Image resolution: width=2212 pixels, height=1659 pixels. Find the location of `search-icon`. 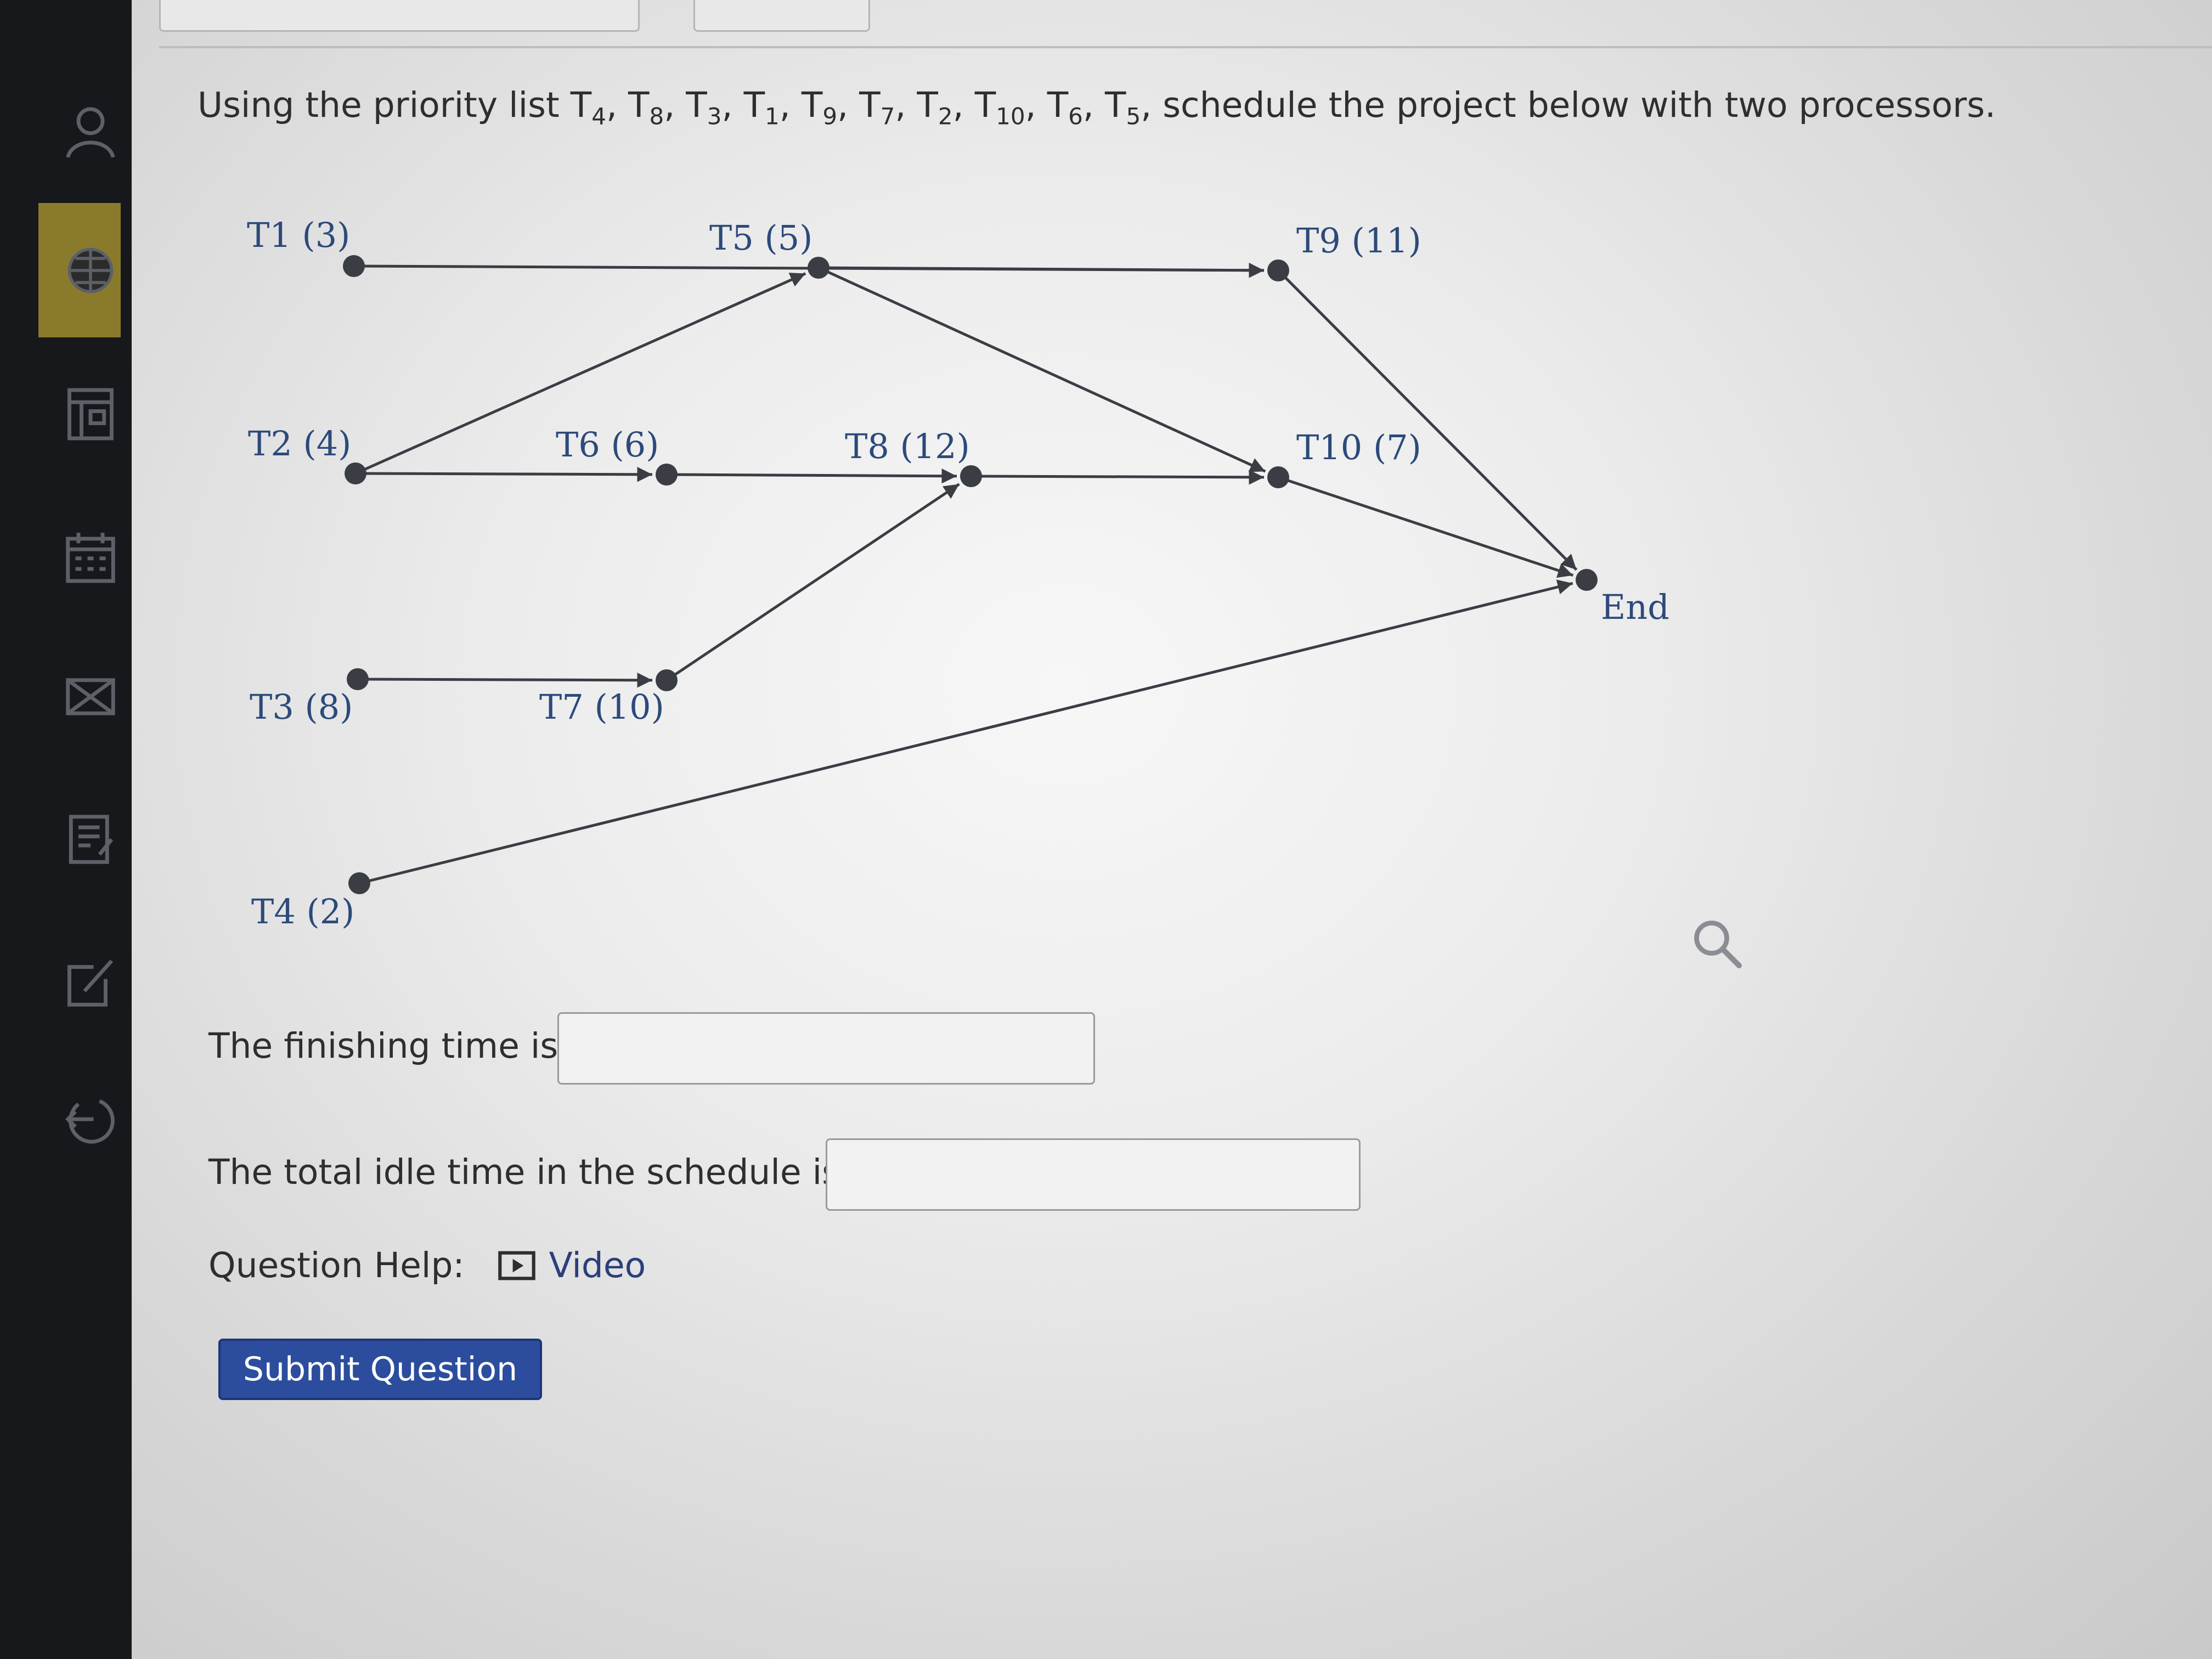

search-icon is located at coordinates (1717, 943).